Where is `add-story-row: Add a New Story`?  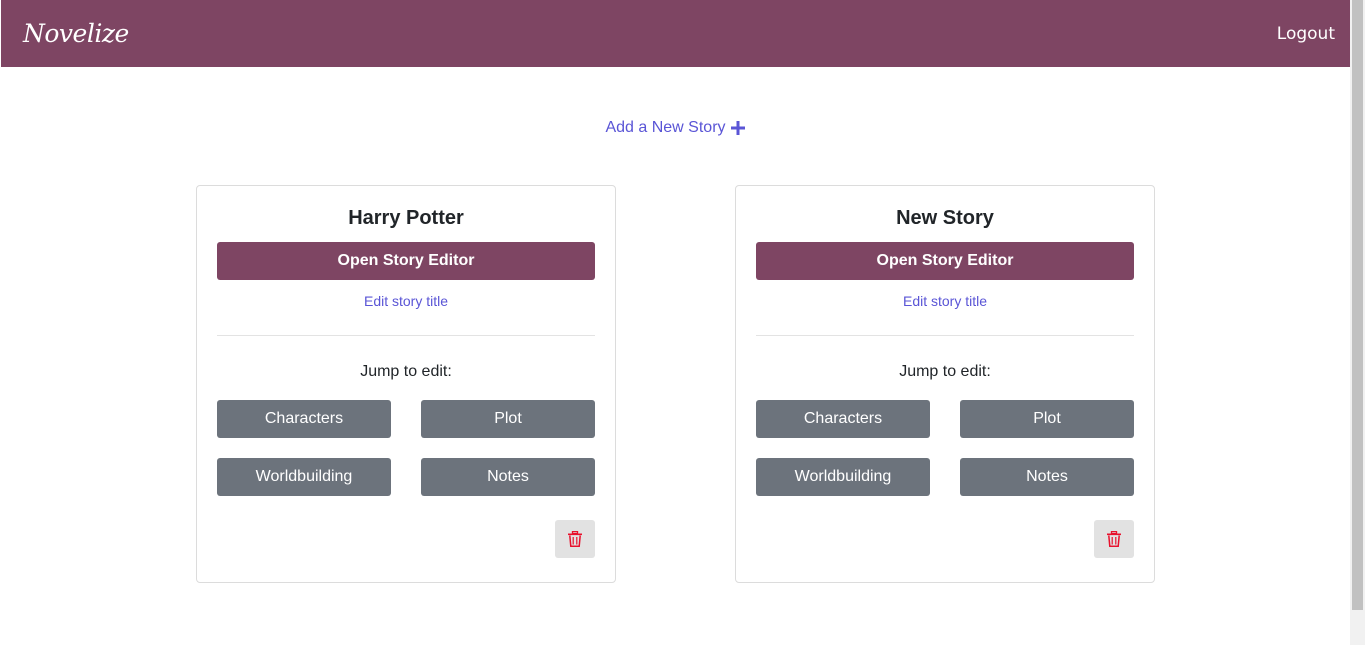 add-story-row: Add a New Story is located at coordinates (675, 128).